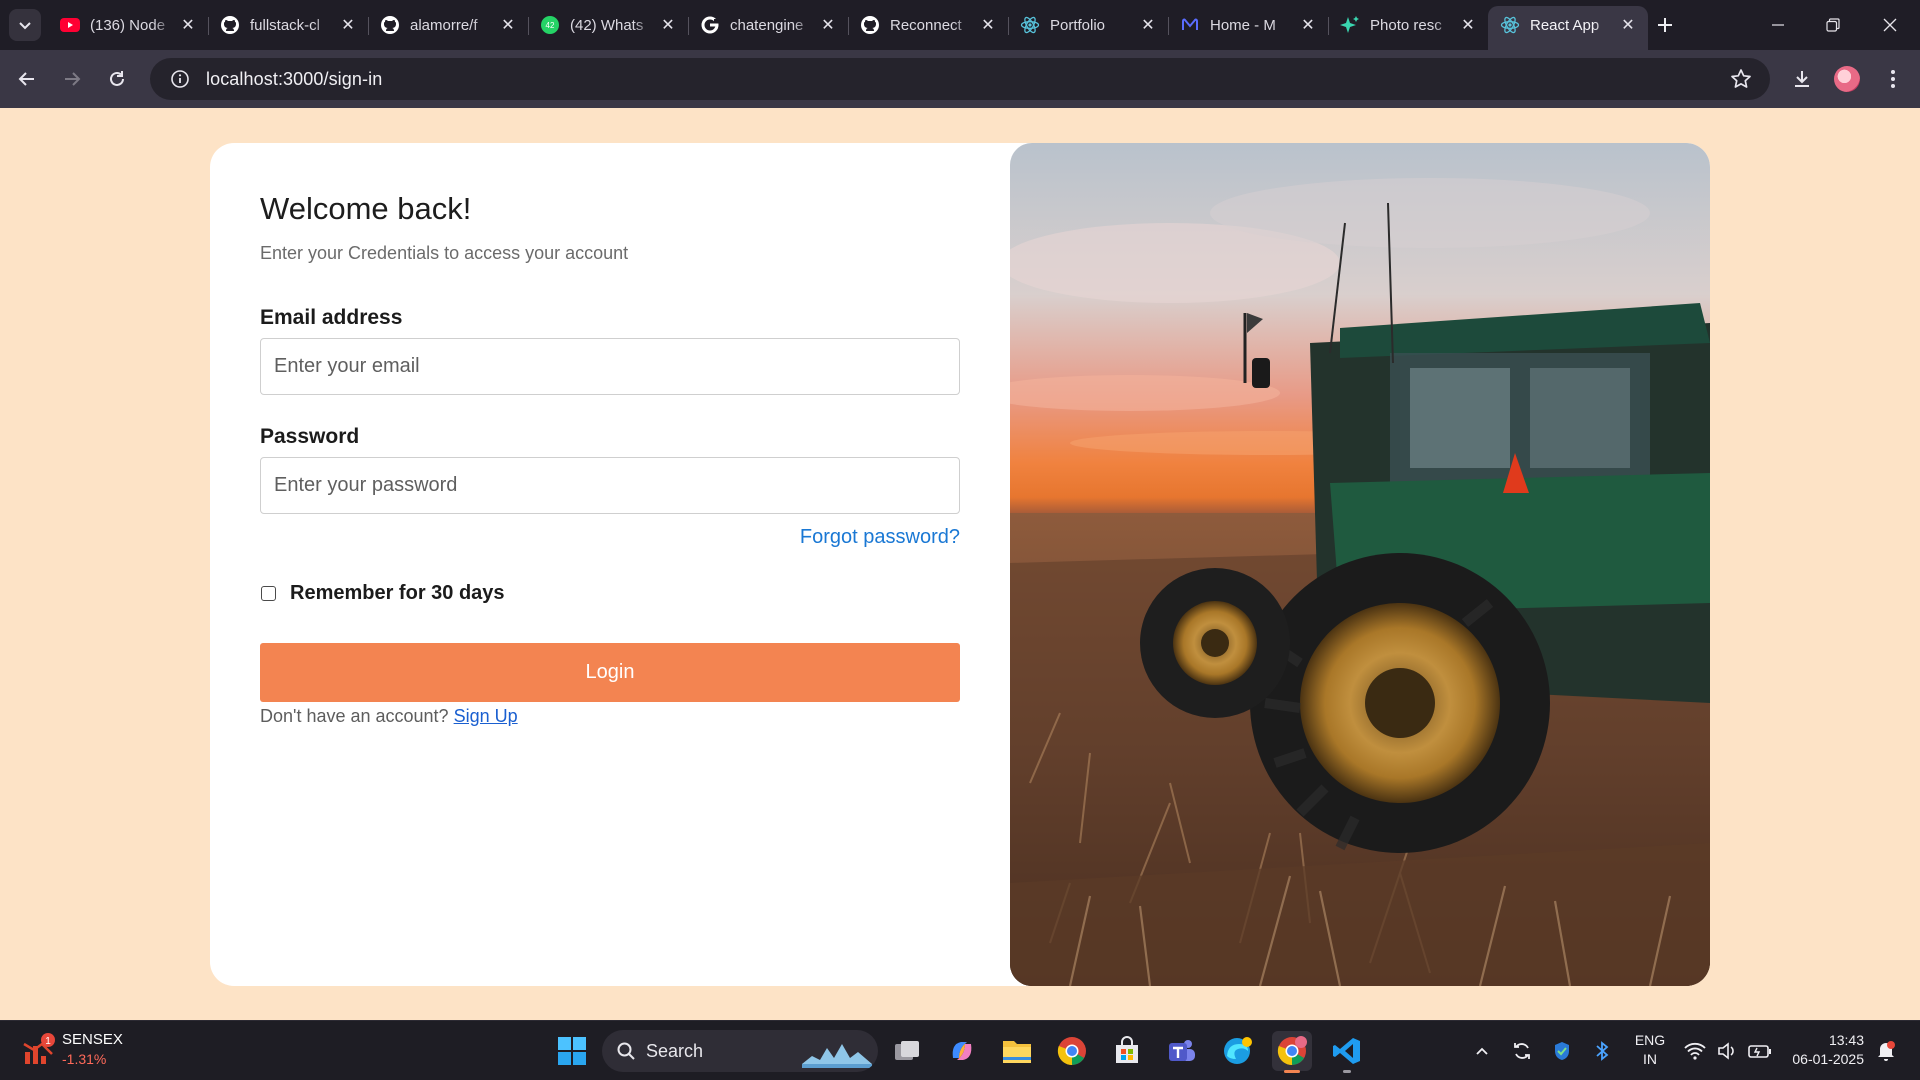 This screenshot has height=1080, width=1920. What do you see at coordinates (740, 1051) in the screenshot?
I see `taskbar-search: Search` at bounding box center [740, 1051].